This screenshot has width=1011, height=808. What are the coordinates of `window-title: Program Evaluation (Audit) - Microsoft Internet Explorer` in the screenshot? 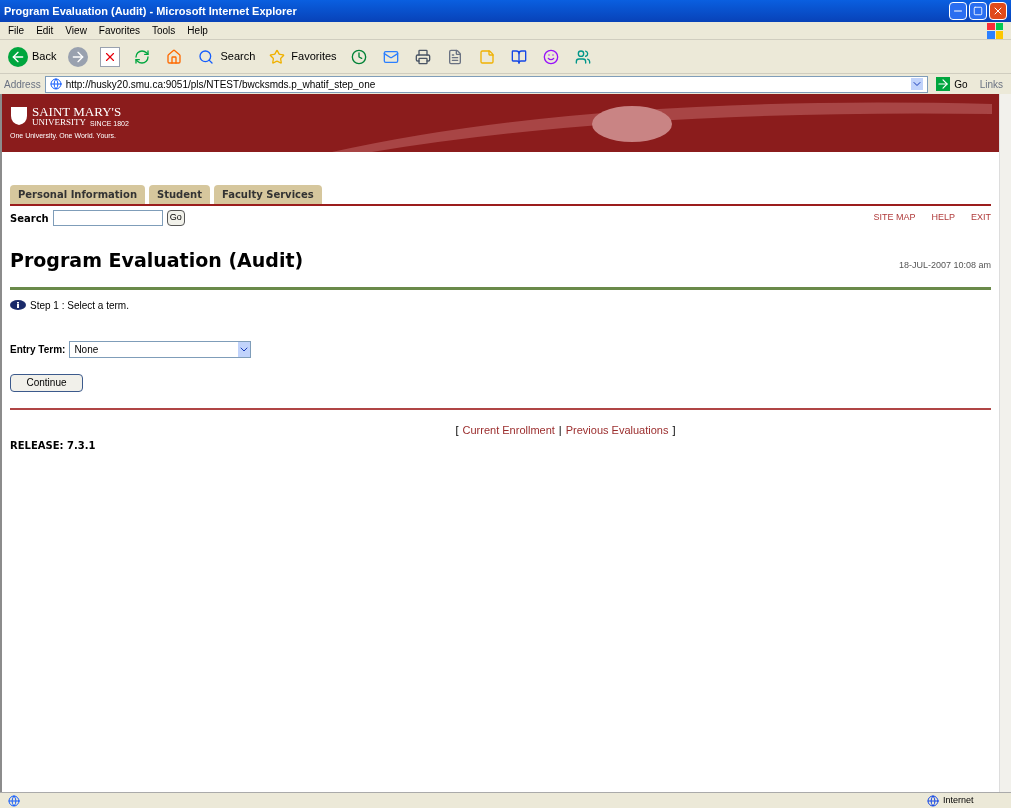 It's located at (151, 11).